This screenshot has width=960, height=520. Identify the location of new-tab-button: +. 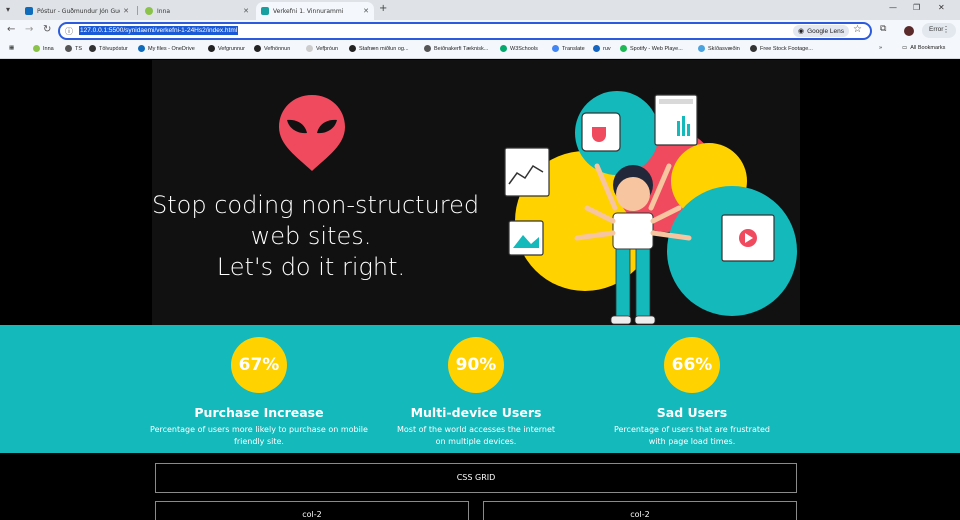
(383, 8).